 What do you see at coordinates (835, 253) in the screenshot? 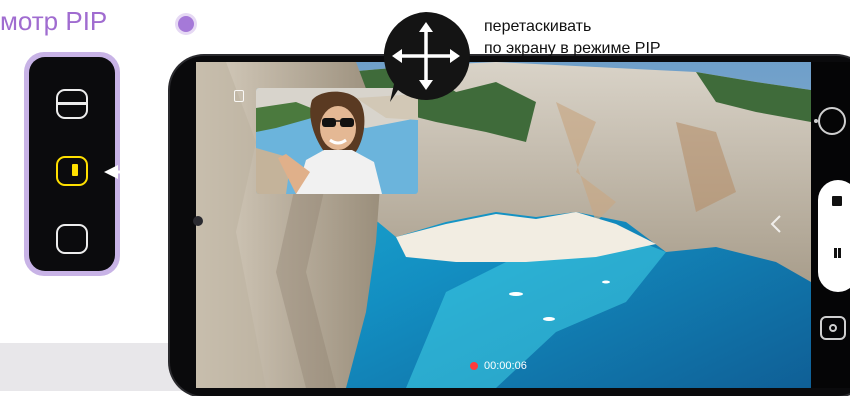
I see `pause-icon` at bounding box center [835, 253].